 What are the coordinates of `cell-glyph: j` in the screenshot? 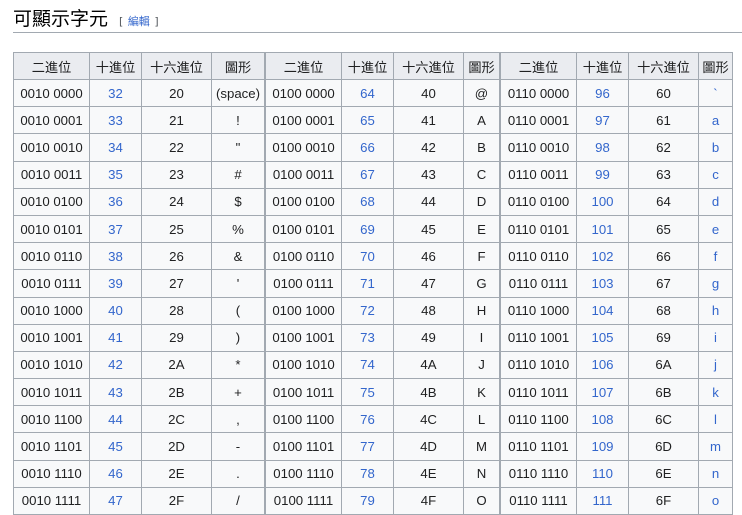 It's located at (715, 365).